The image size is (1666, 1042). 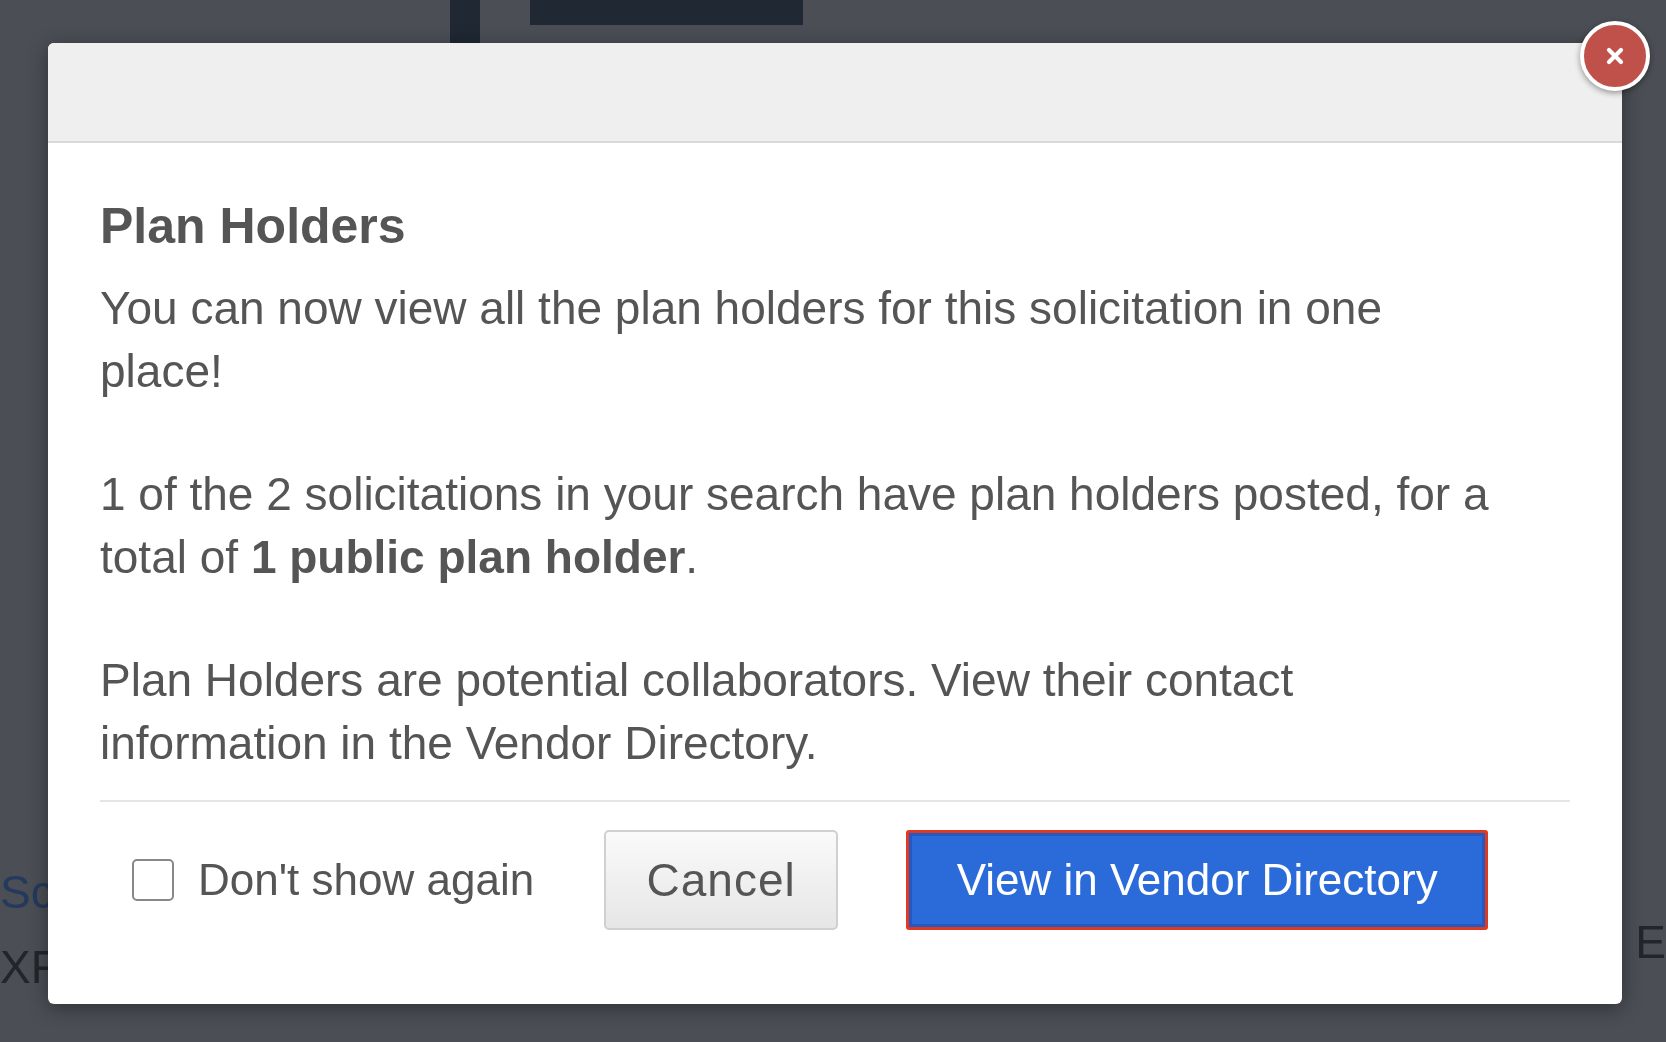 I want to click on cancel-button: Cancel, so click(x=721, y=880).